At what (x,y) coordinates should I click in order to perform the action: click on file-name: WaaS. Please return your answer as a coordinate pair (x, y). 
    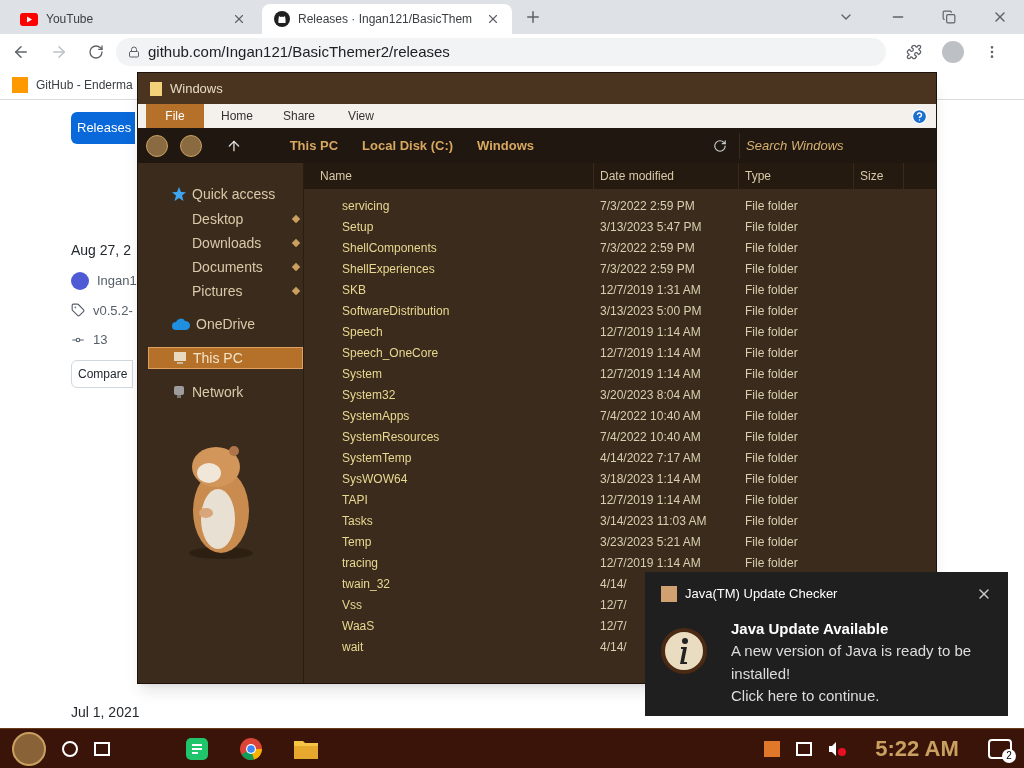
    Looking at the image, I should click on (358, 625).